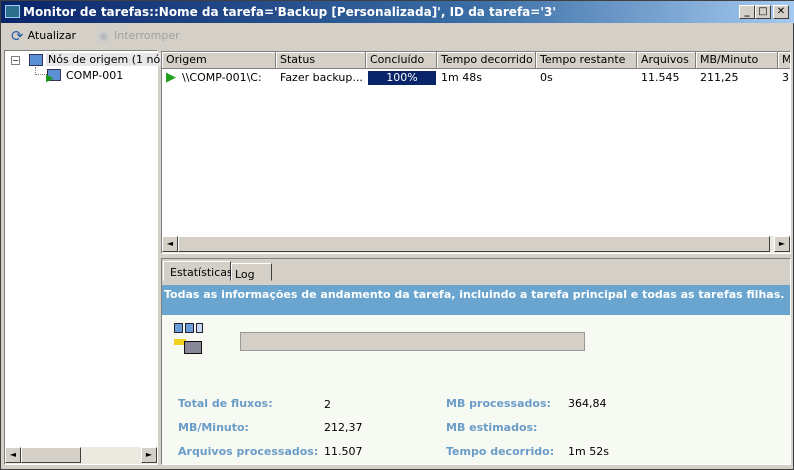 This screenshot has width=794, height=470. I want to click on col-arquivos: Arquivos, so click(666, 60).